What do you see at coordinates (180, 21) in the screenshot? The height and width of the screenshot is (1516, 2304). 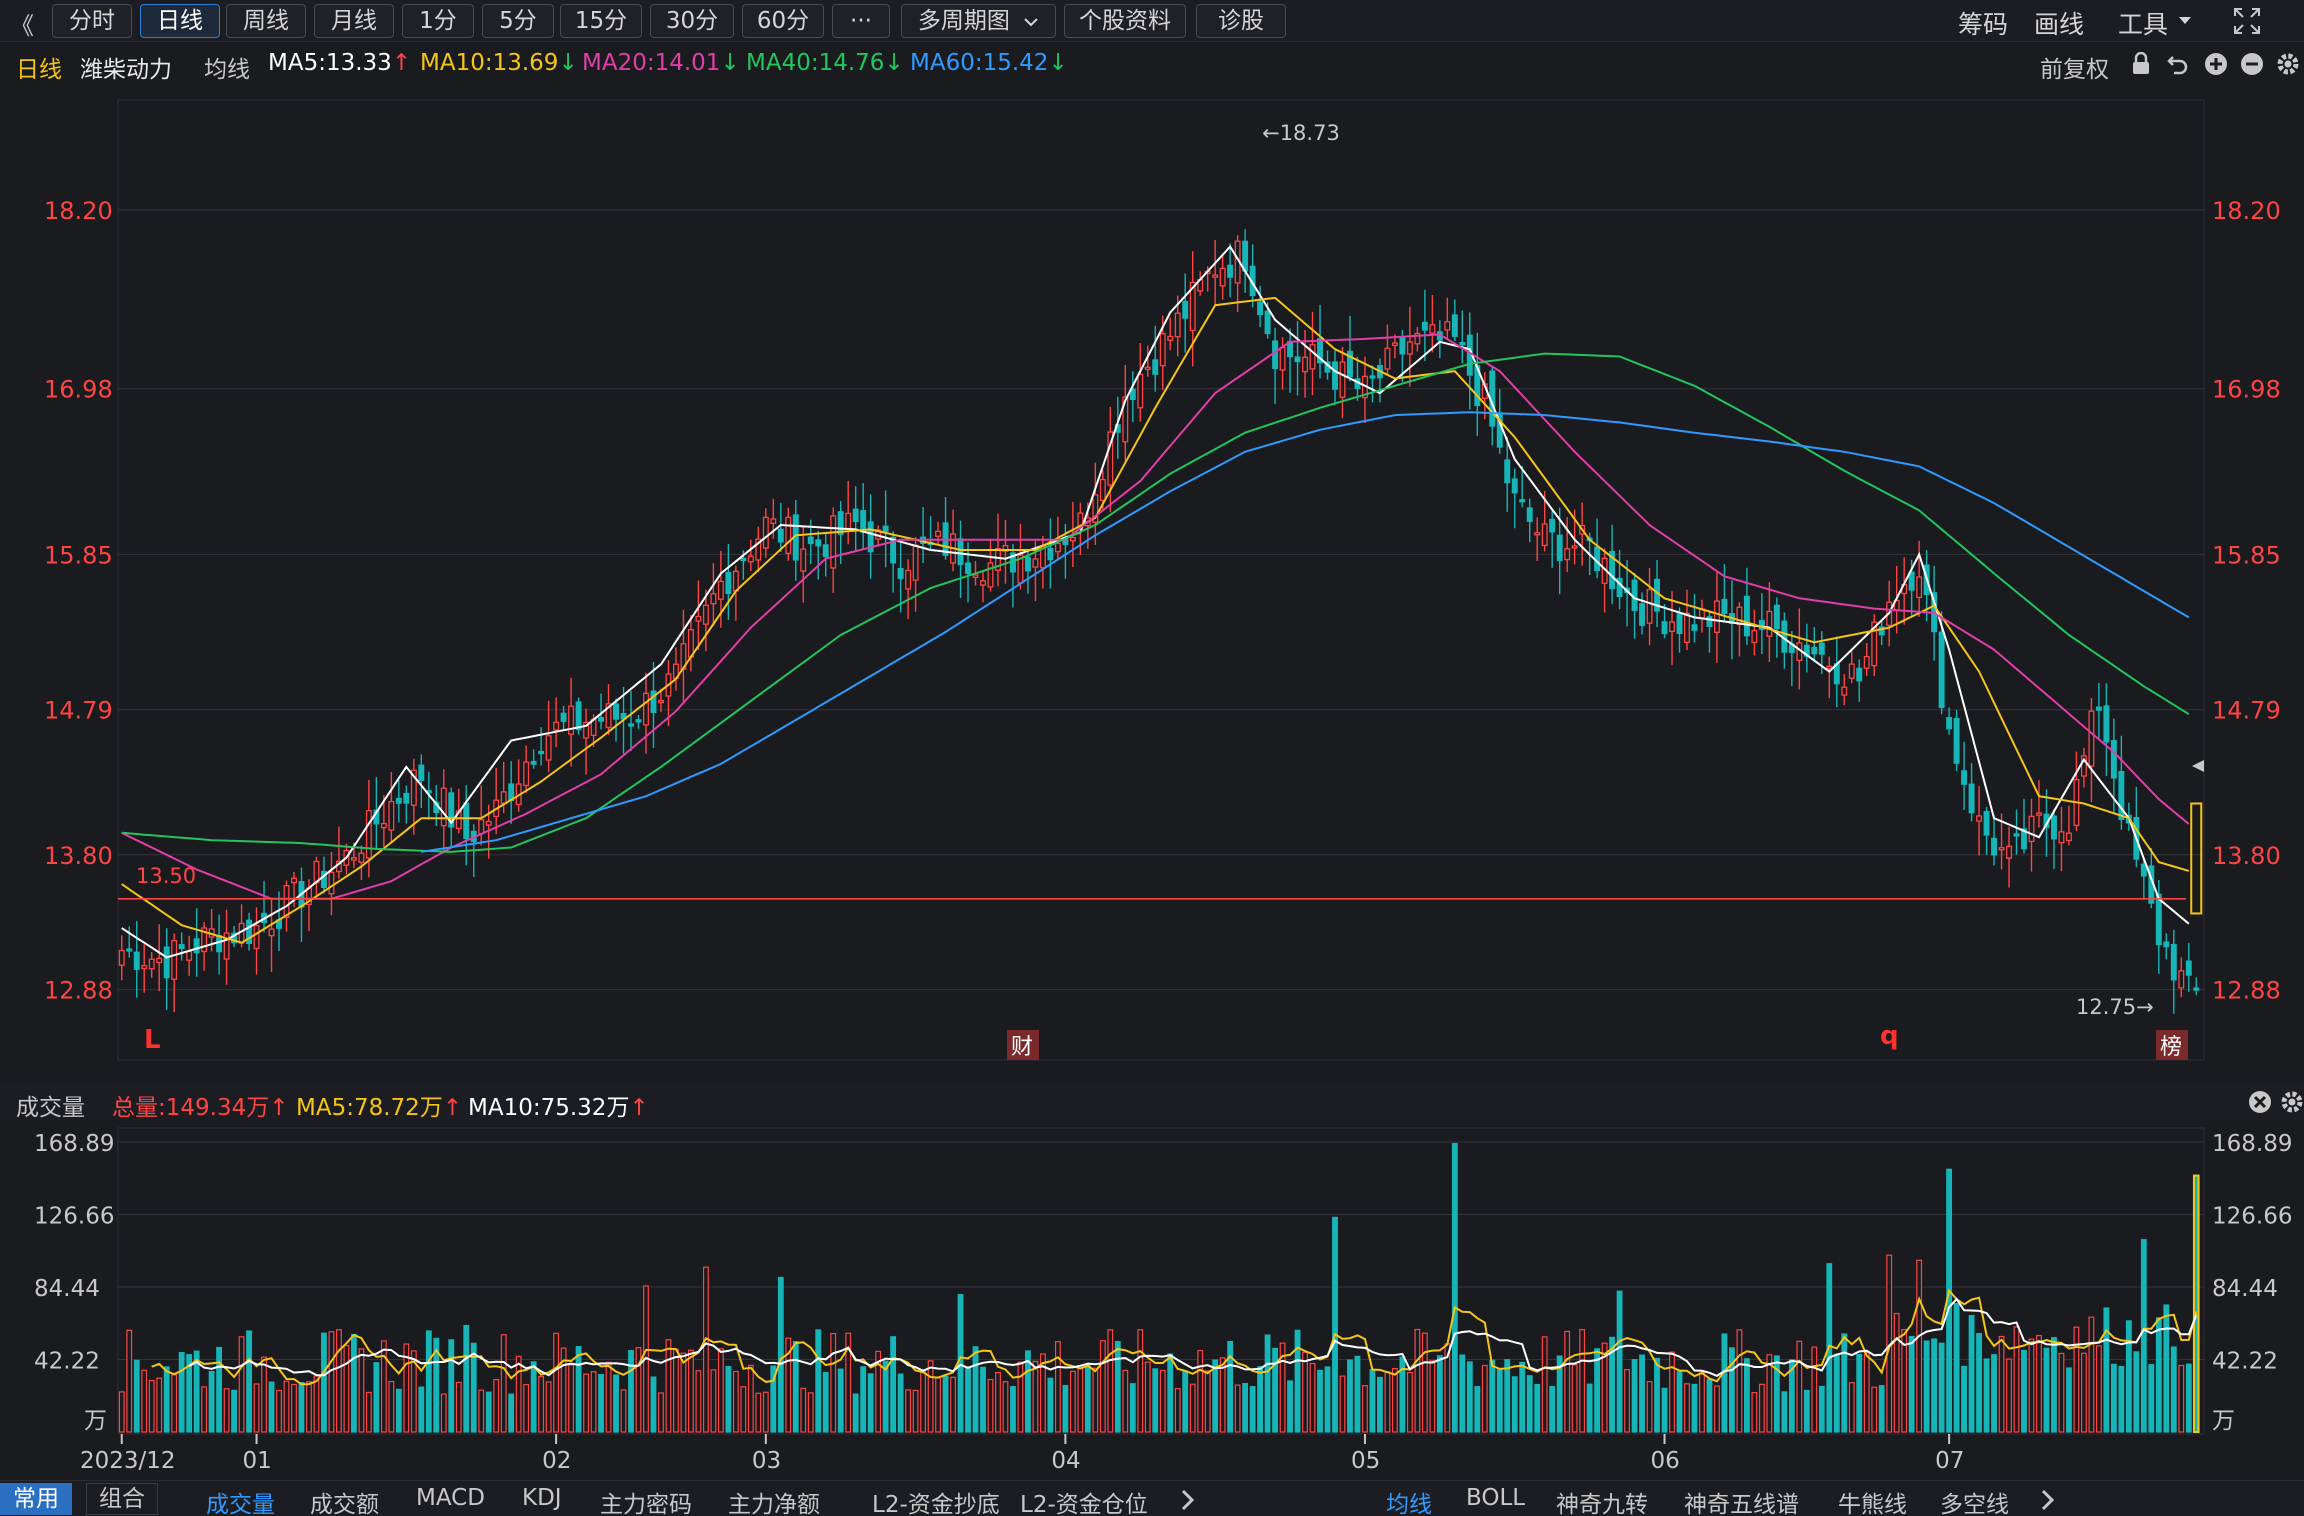 I see `period-button: 日线` at bounding box center [180, 21].